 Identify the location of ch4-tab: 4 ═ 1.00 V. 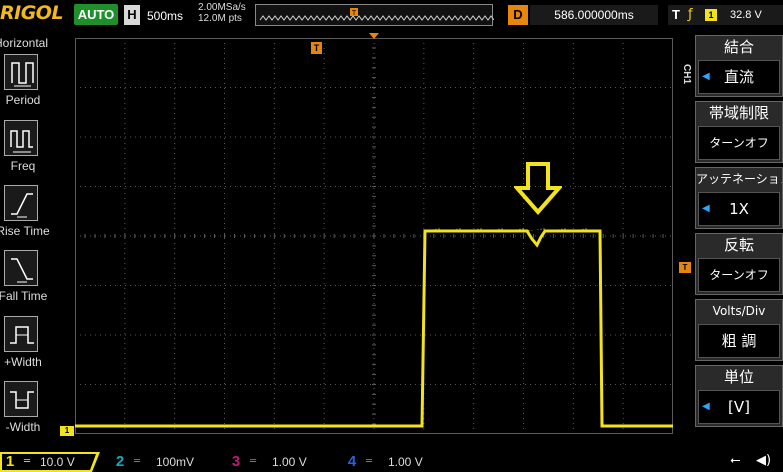
(397, 462).